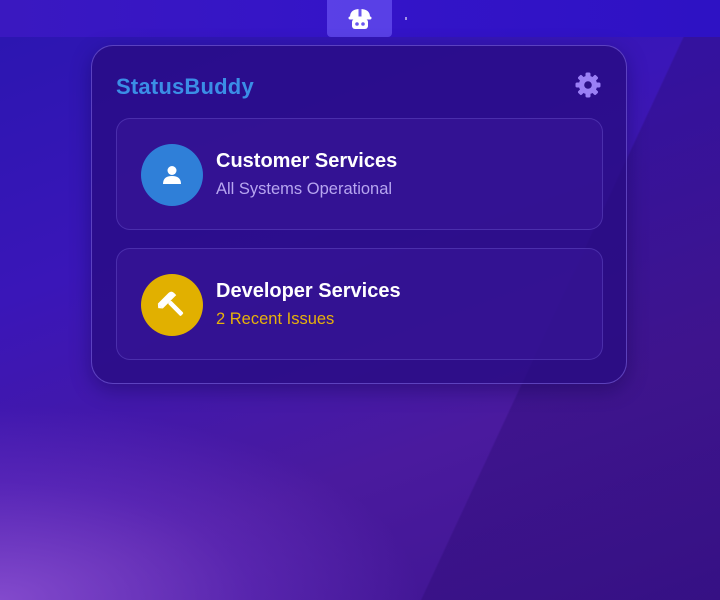 This screenshot has height=600, width=720. I want to click on menu-bar, so click(360, 18).